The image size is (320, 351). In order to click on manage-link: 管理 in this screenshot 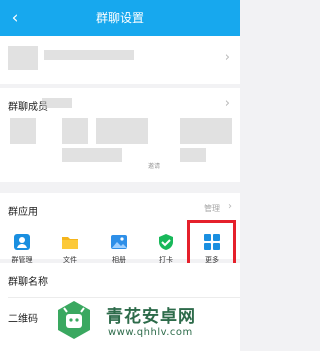, I will do `click(212, 208)`.